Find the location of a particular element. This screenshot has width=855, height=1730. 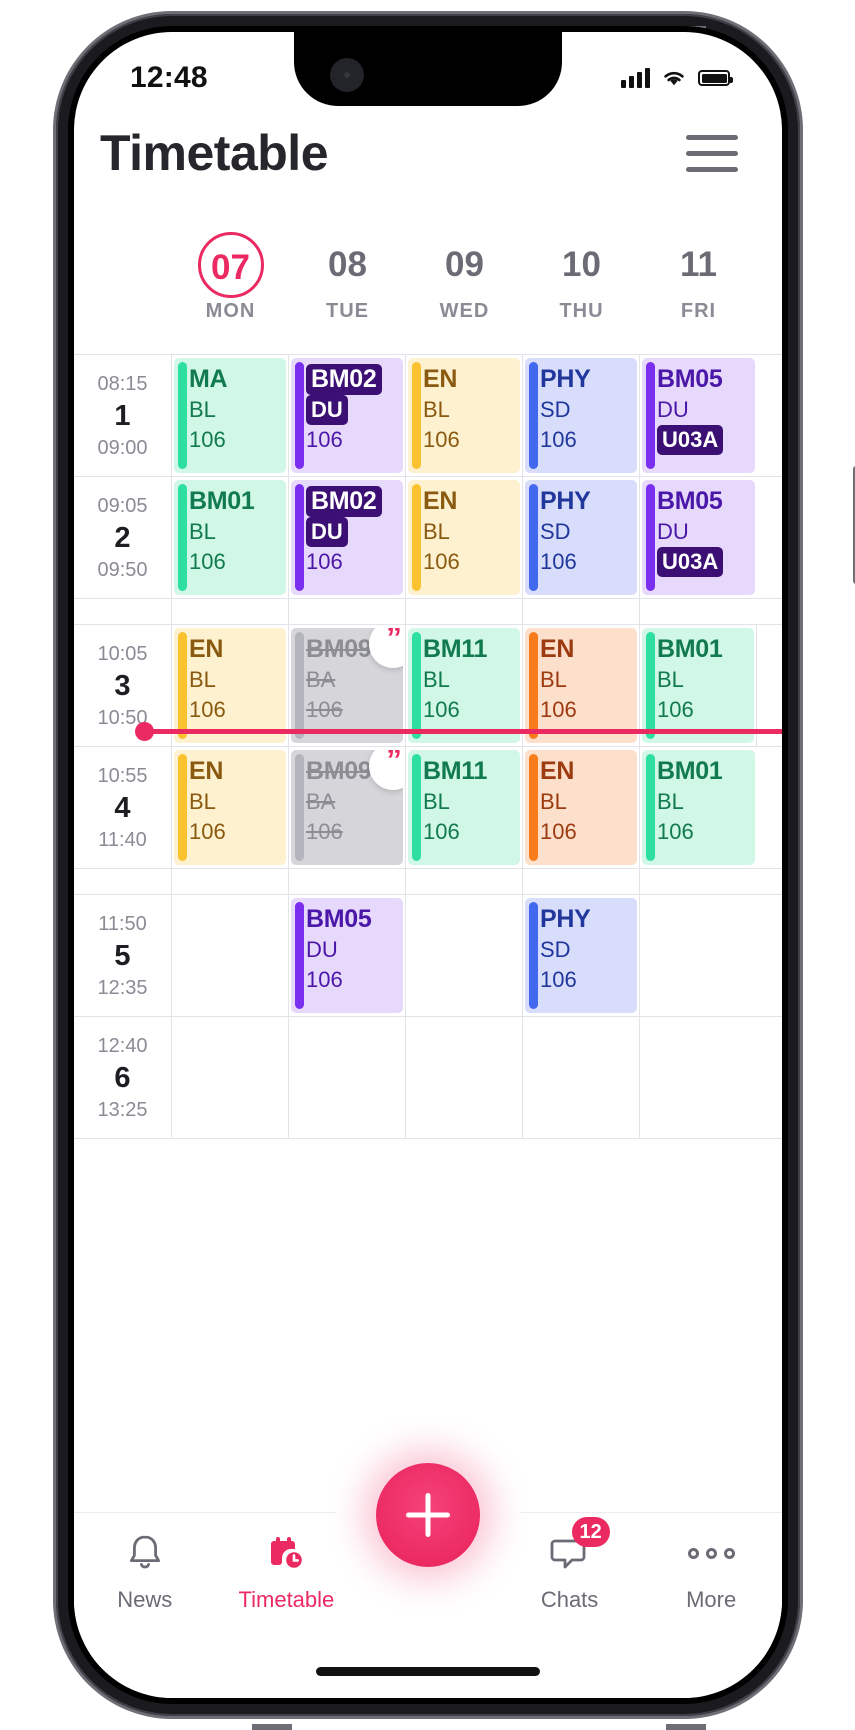

period-time-cell: 09:05 2 09:50 is located at coordinates (123, 537).